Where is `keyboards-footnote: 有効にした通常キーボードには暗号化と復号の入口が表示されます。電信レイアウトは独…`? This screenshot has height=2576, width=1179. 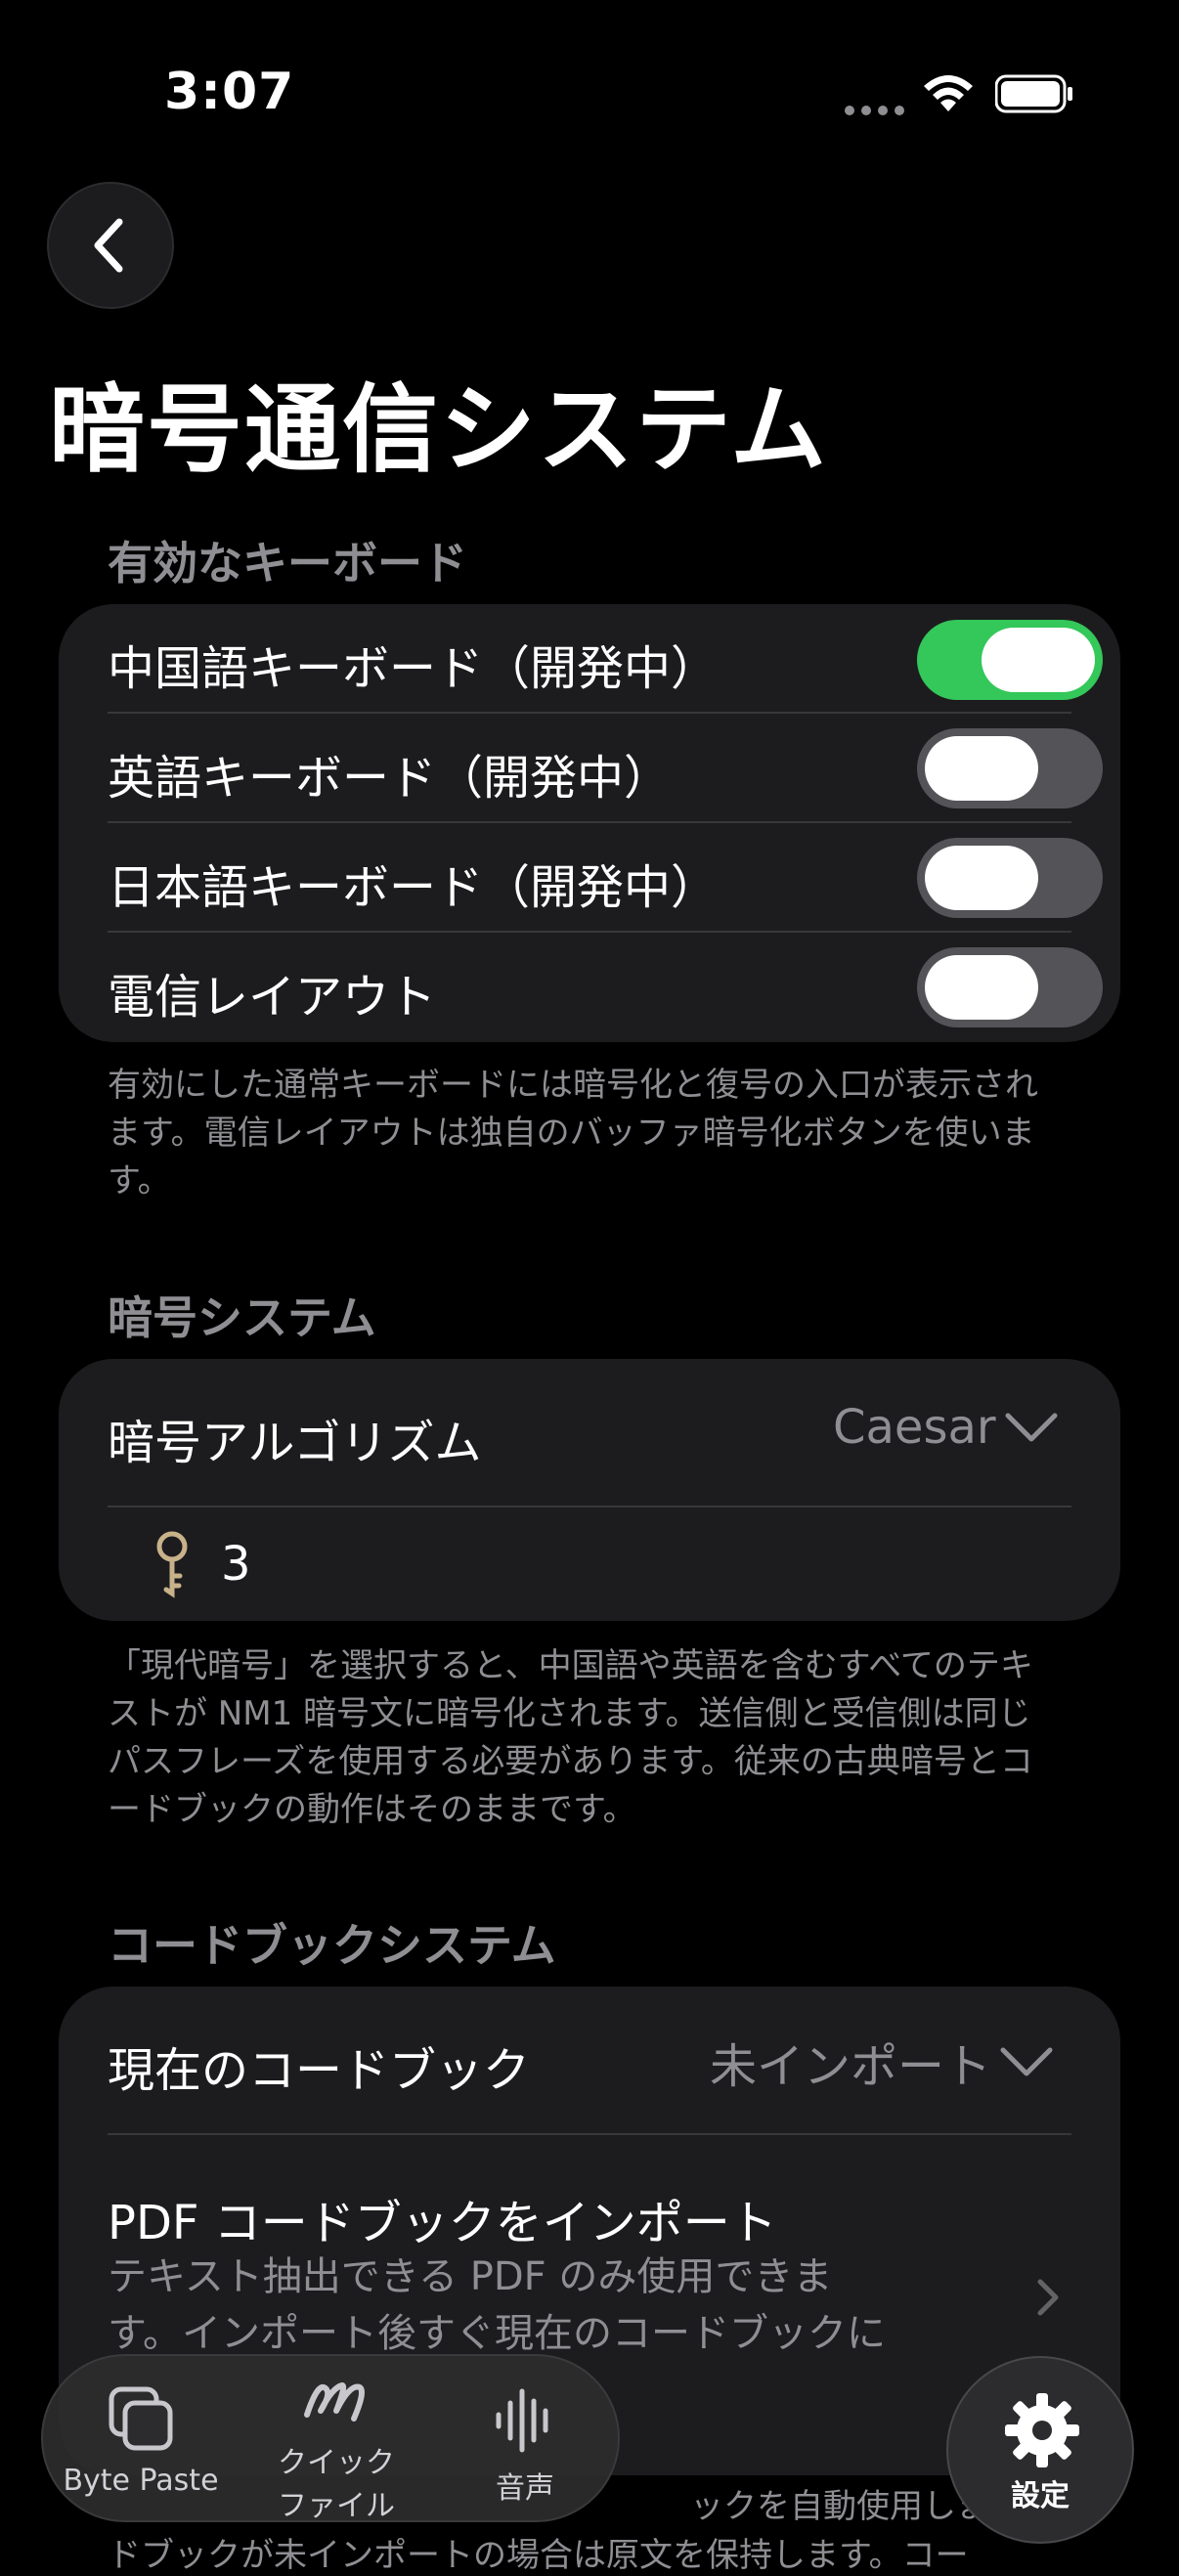
keyboards-footnote: 有効にした通常キーボードには暗号化と復号の入口が表示されます。電信レイアウトは独… is located at coordinates (573, 1133).